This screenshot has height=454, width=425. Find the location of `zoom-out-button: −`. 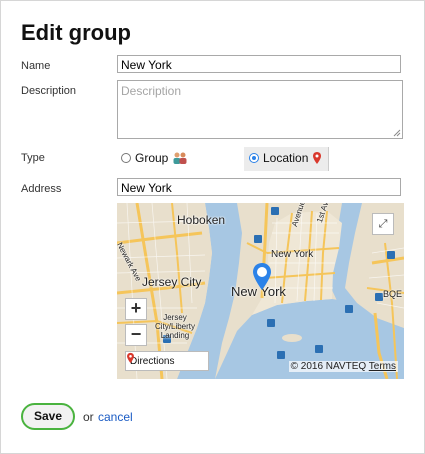

zoom-out-button: − is located at coordinates (136, 335).